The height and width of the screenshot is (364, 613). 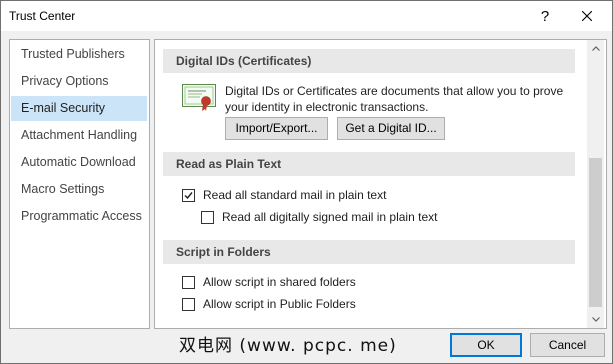 I want to click on section-header-script-in-folders: Script in Folders, so click(x=369, y=252).